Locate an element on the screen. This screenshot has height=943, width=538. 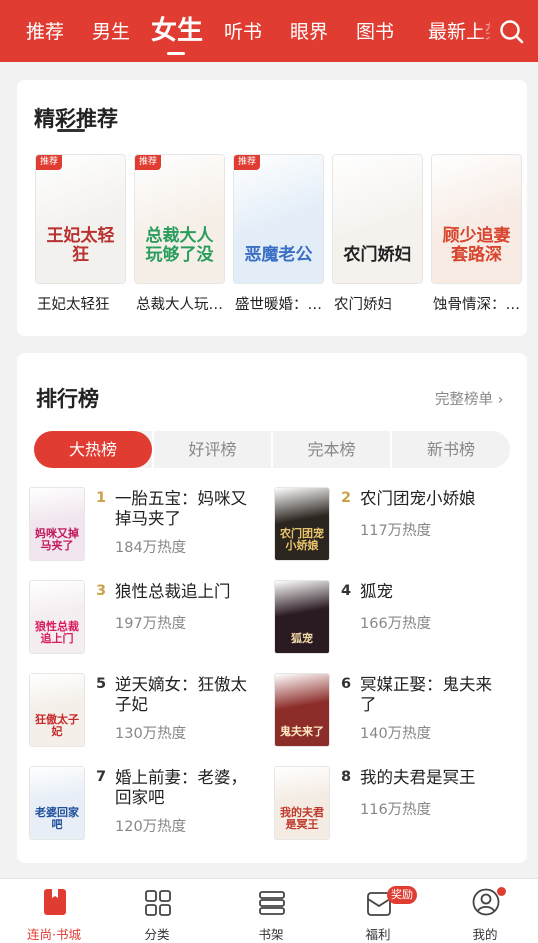
book-icon is located at coordinates (55, 902).